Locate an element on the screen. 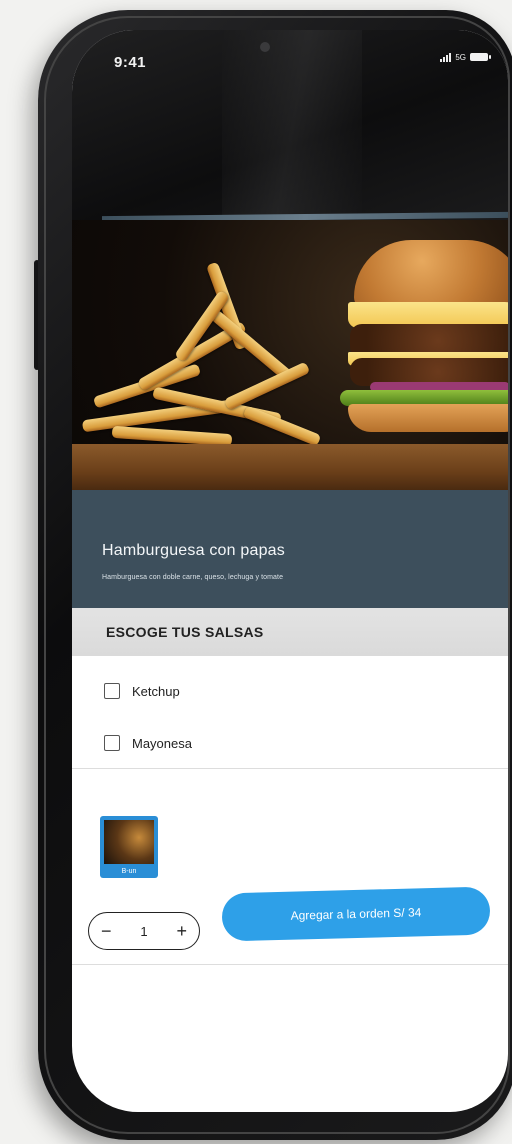 This screenshot has width=512, height=1144. status-indicators: 5G is located at coordinates (465, 57).